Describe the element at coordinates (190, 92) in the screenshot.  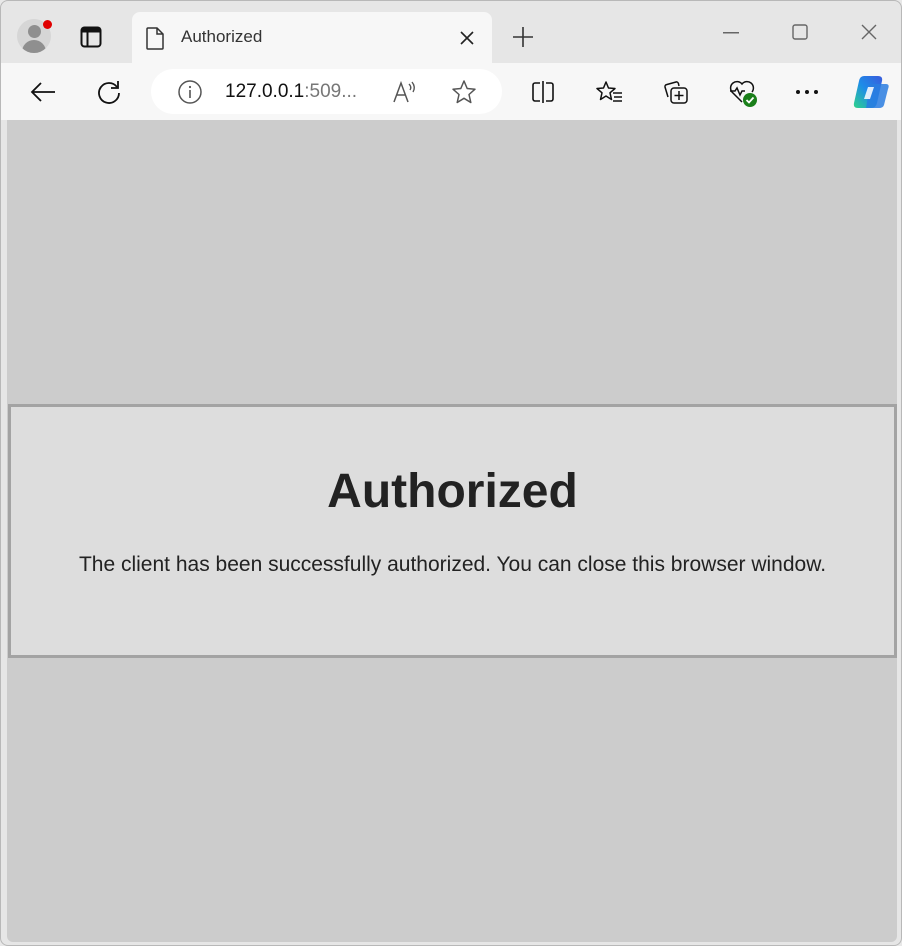
I see `site-info-icon` at that location.